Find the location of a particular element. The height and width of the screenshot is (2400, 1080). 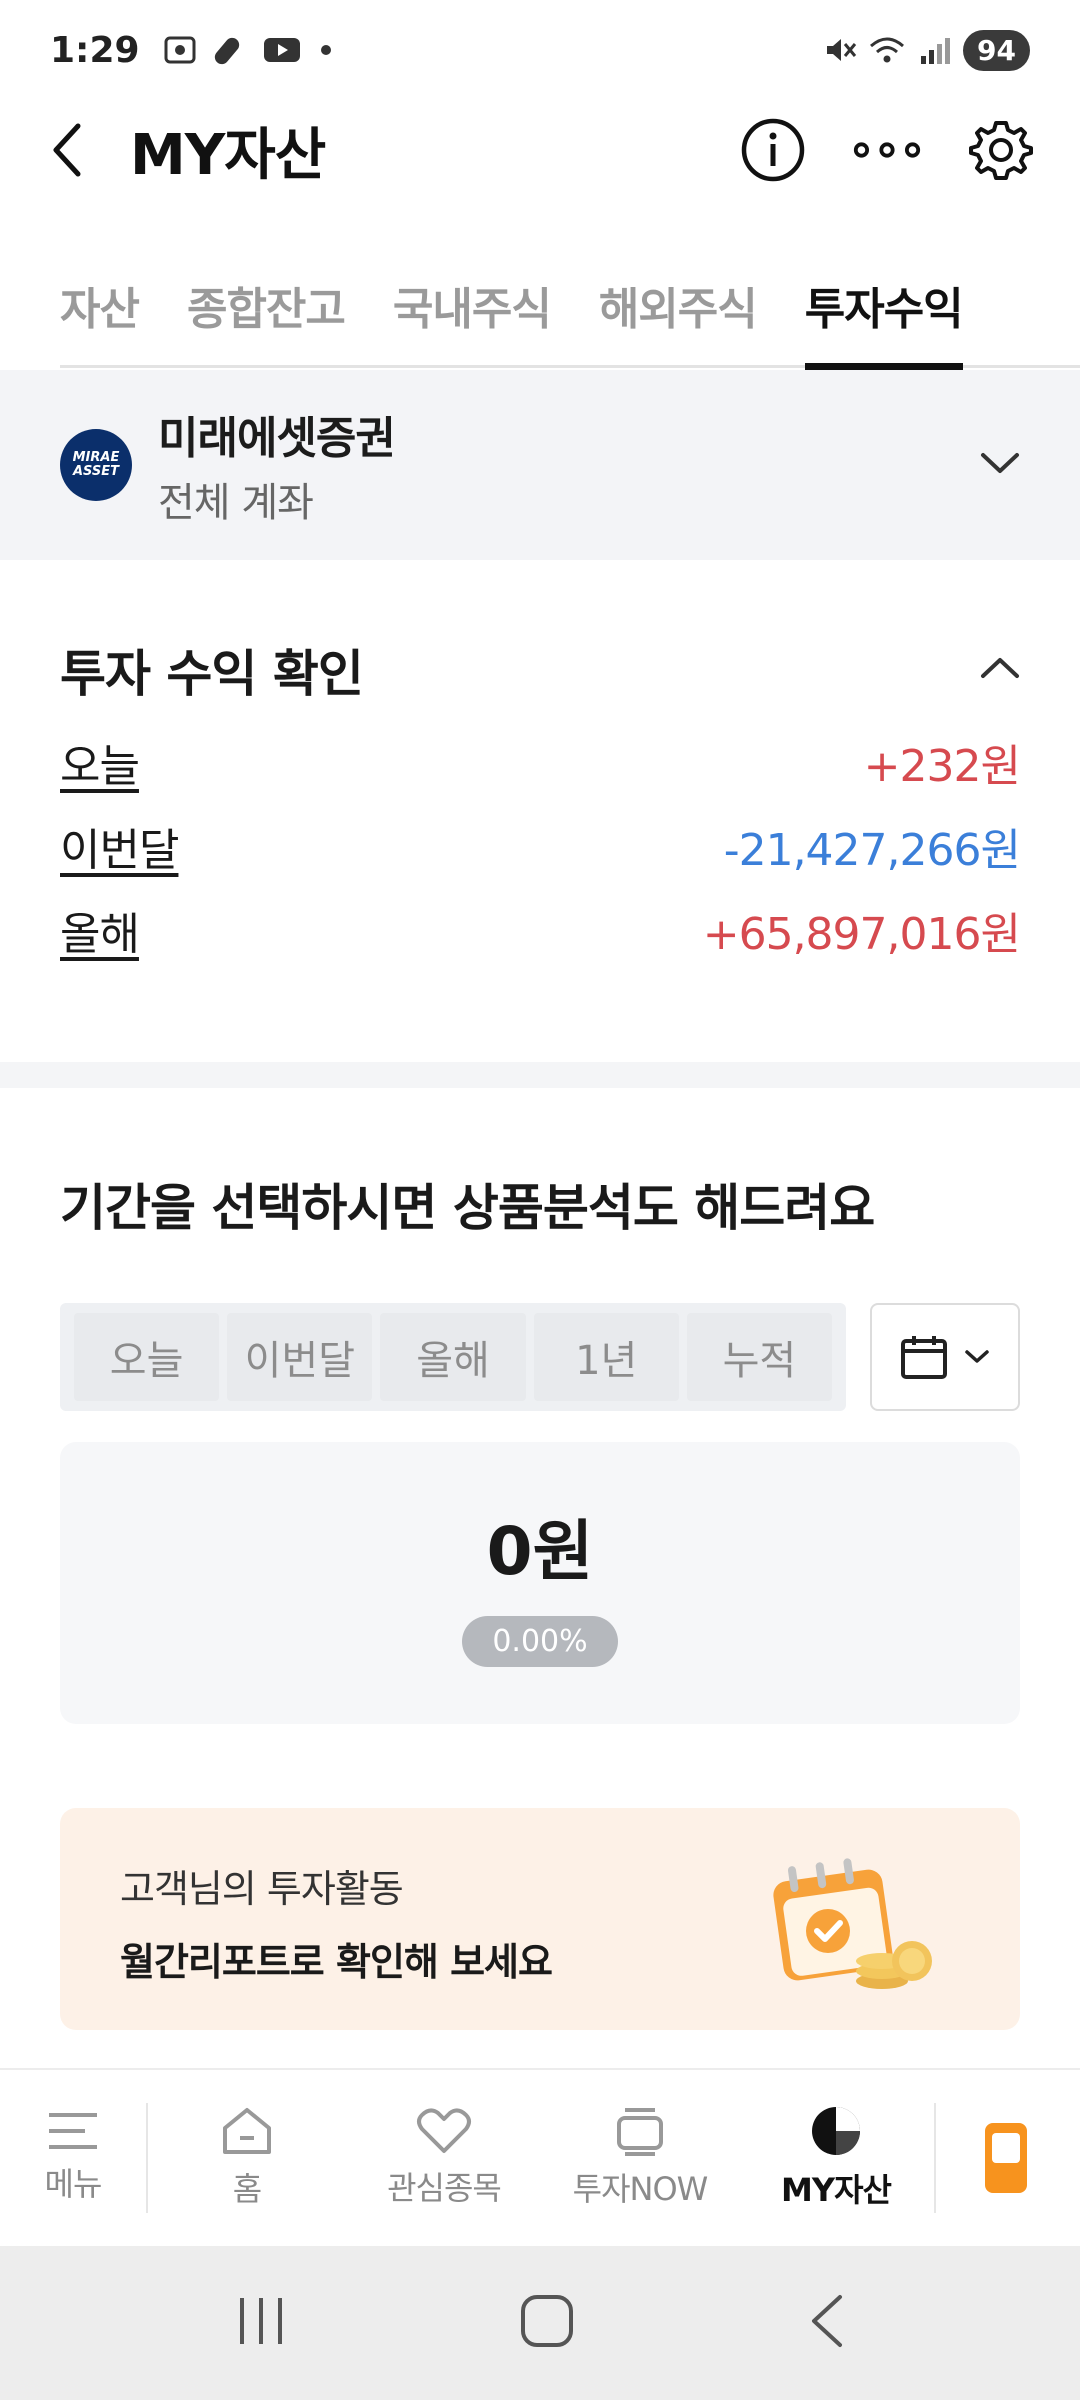

monthly-report-banner: 고객님의 투자활동 월간리포트로 확인해 보세요 is located at coordinates (540, 1919).